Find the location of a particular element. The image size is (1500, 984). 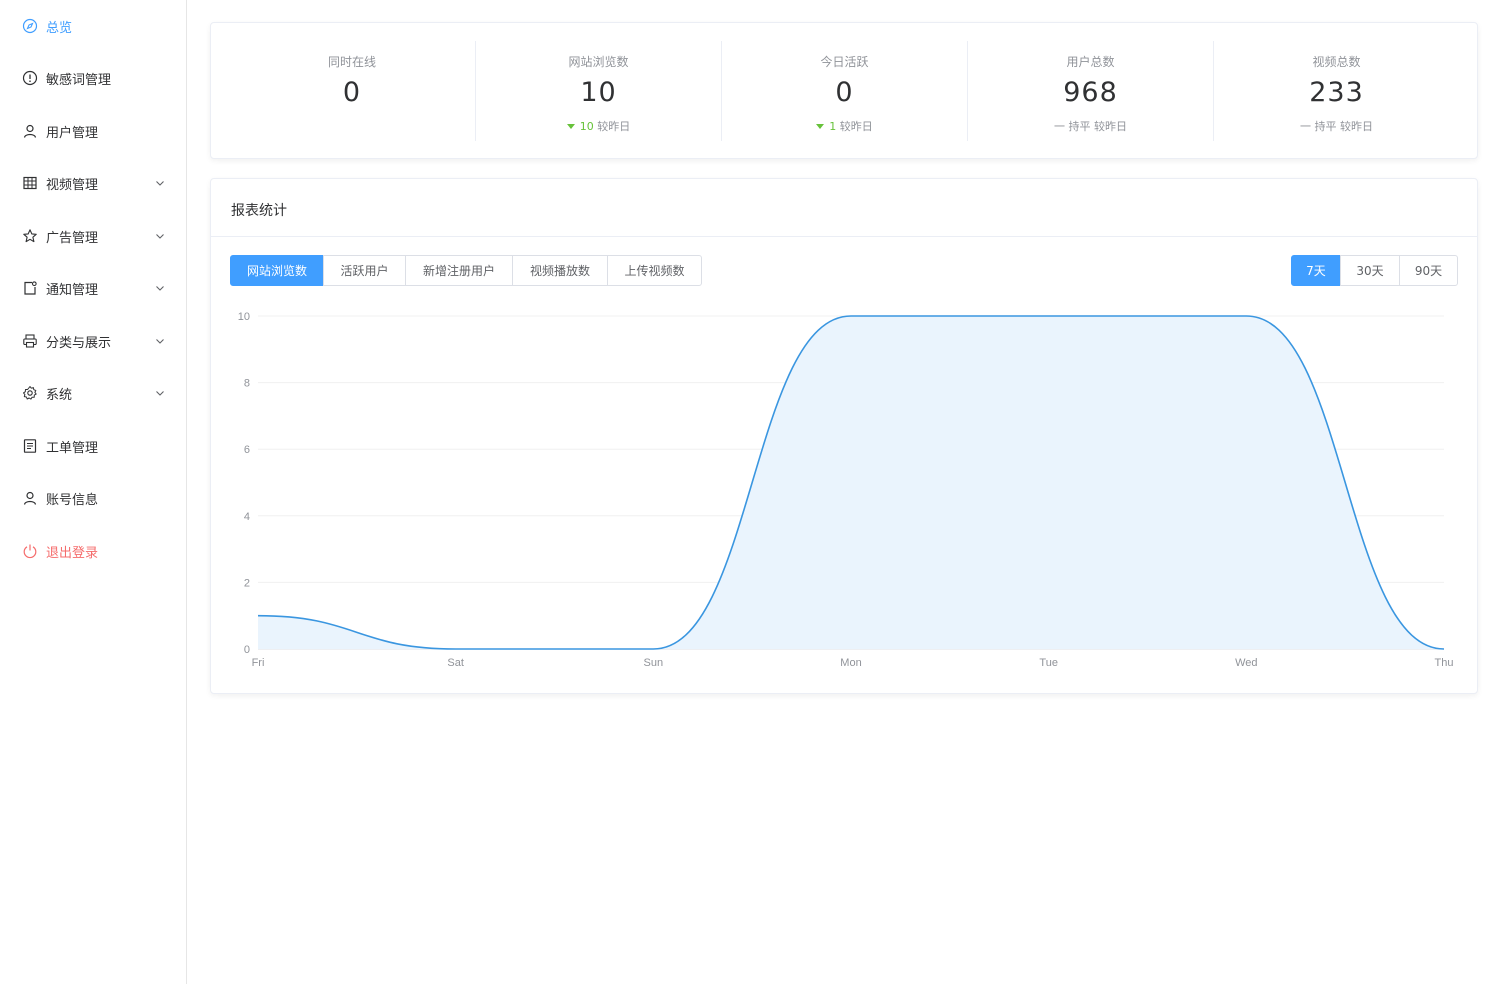

y-tick-label: 0 is located at coordinates (247, 650).